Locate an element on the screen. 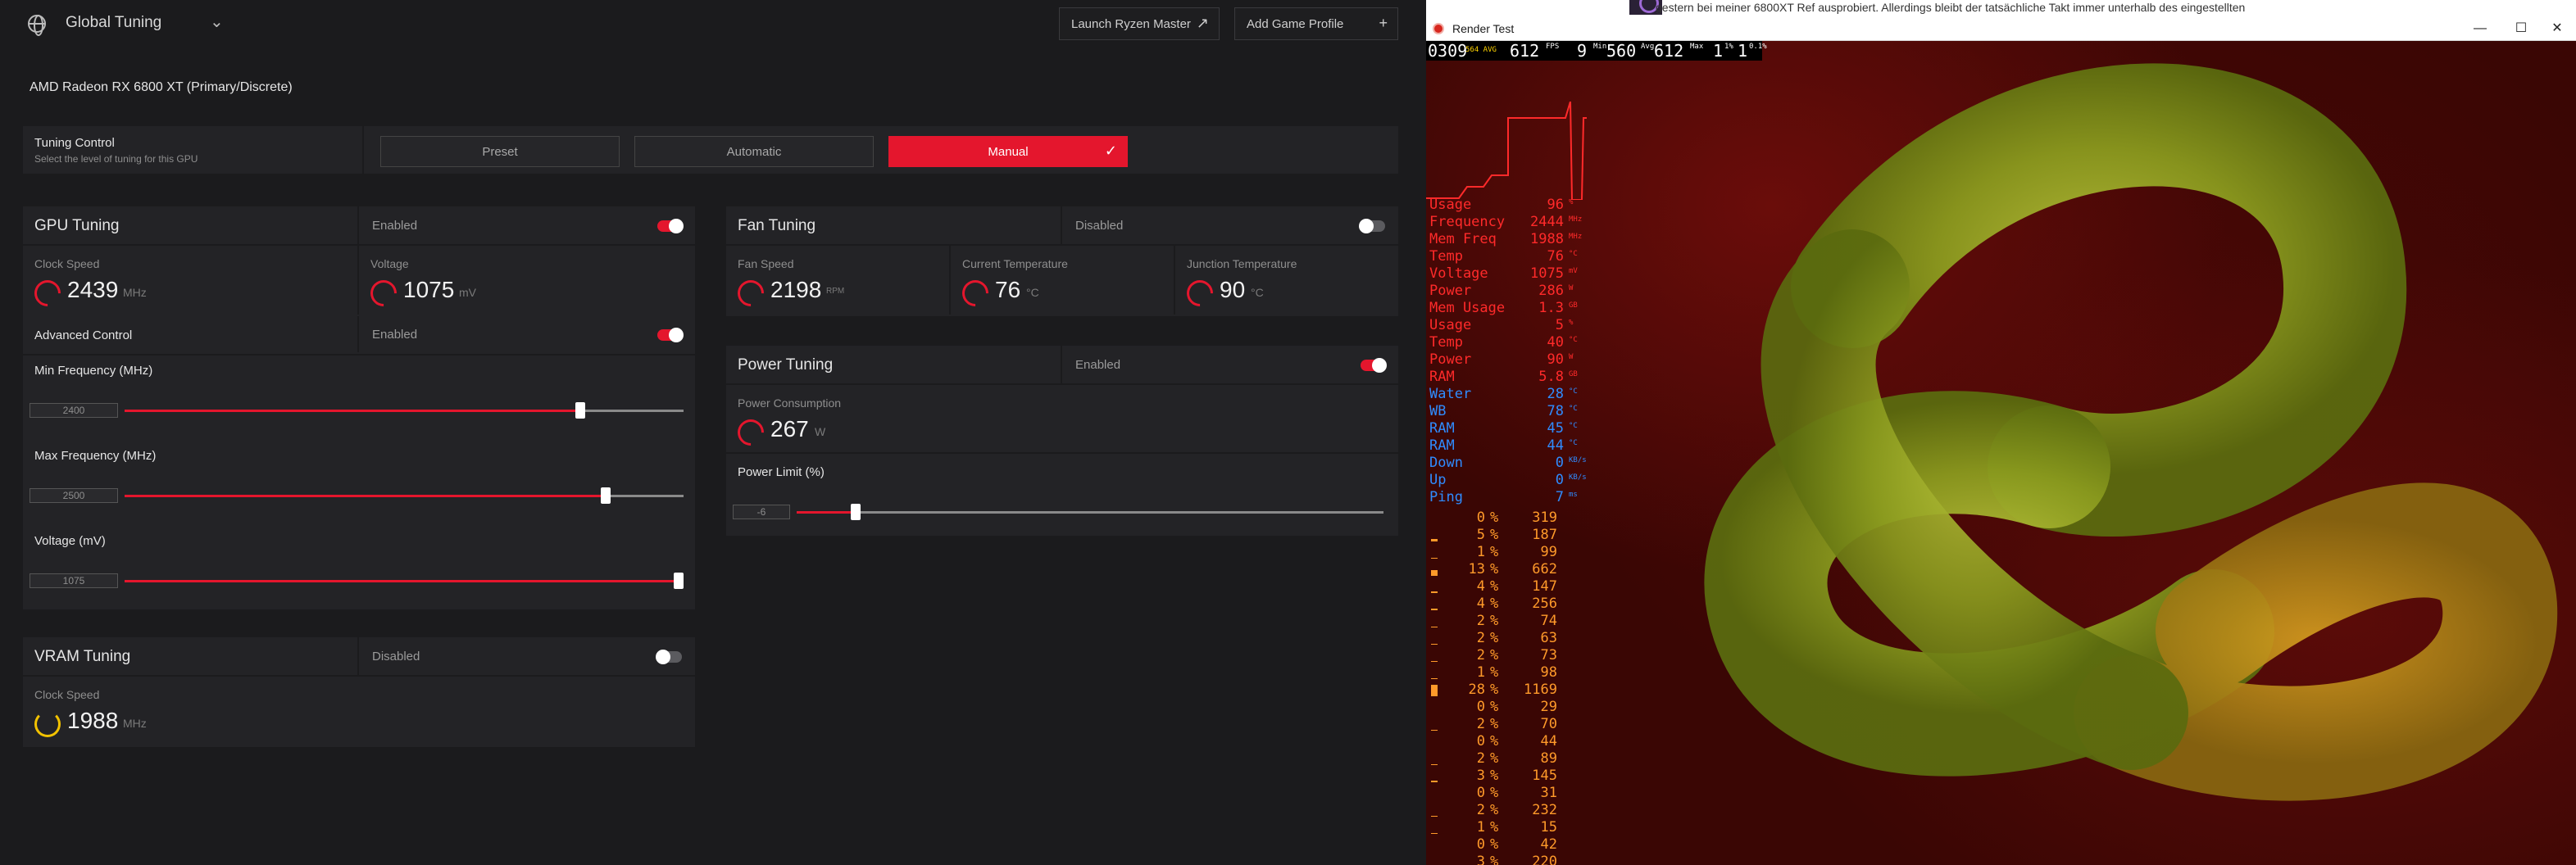 Image resolution: width=2576 pixels, height=865 pixels. min-frequency-slider is located at coordinates (404, 410).